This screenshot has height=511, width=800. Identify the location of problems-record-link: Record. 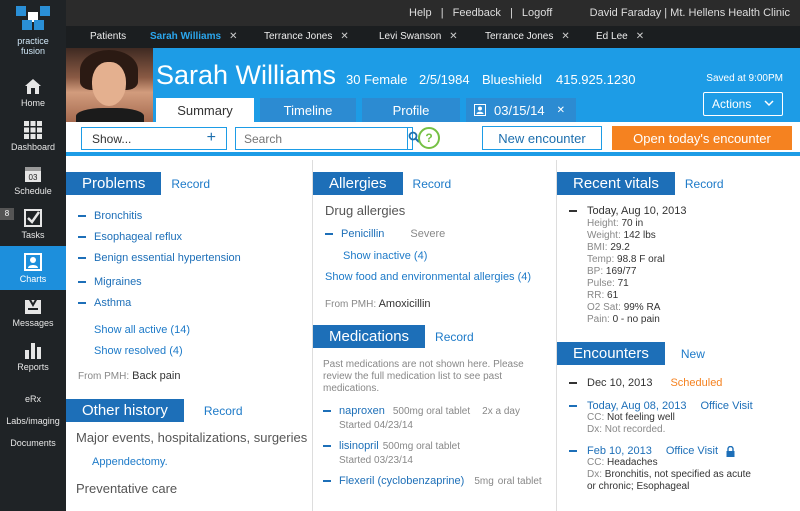
(190, 184).